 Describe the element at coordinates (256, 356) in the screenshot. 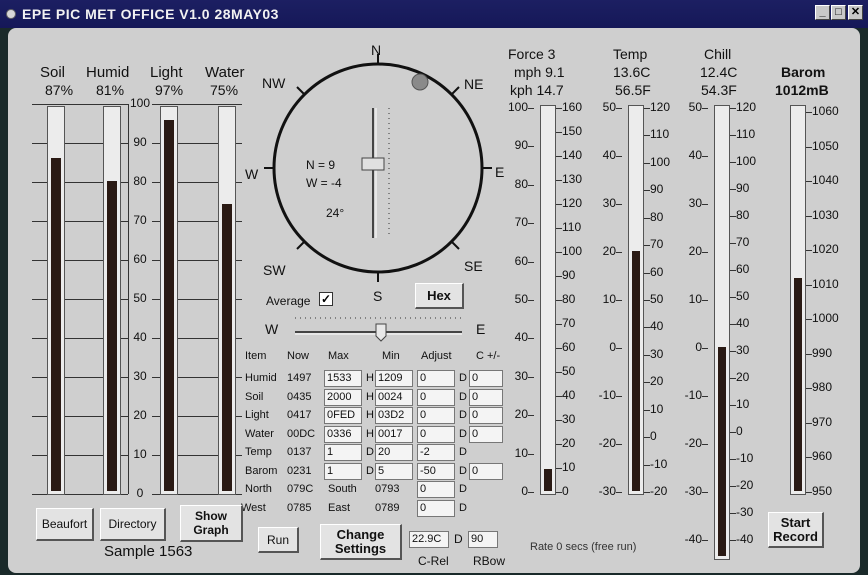

I see `table-header-0: Item` at that location.